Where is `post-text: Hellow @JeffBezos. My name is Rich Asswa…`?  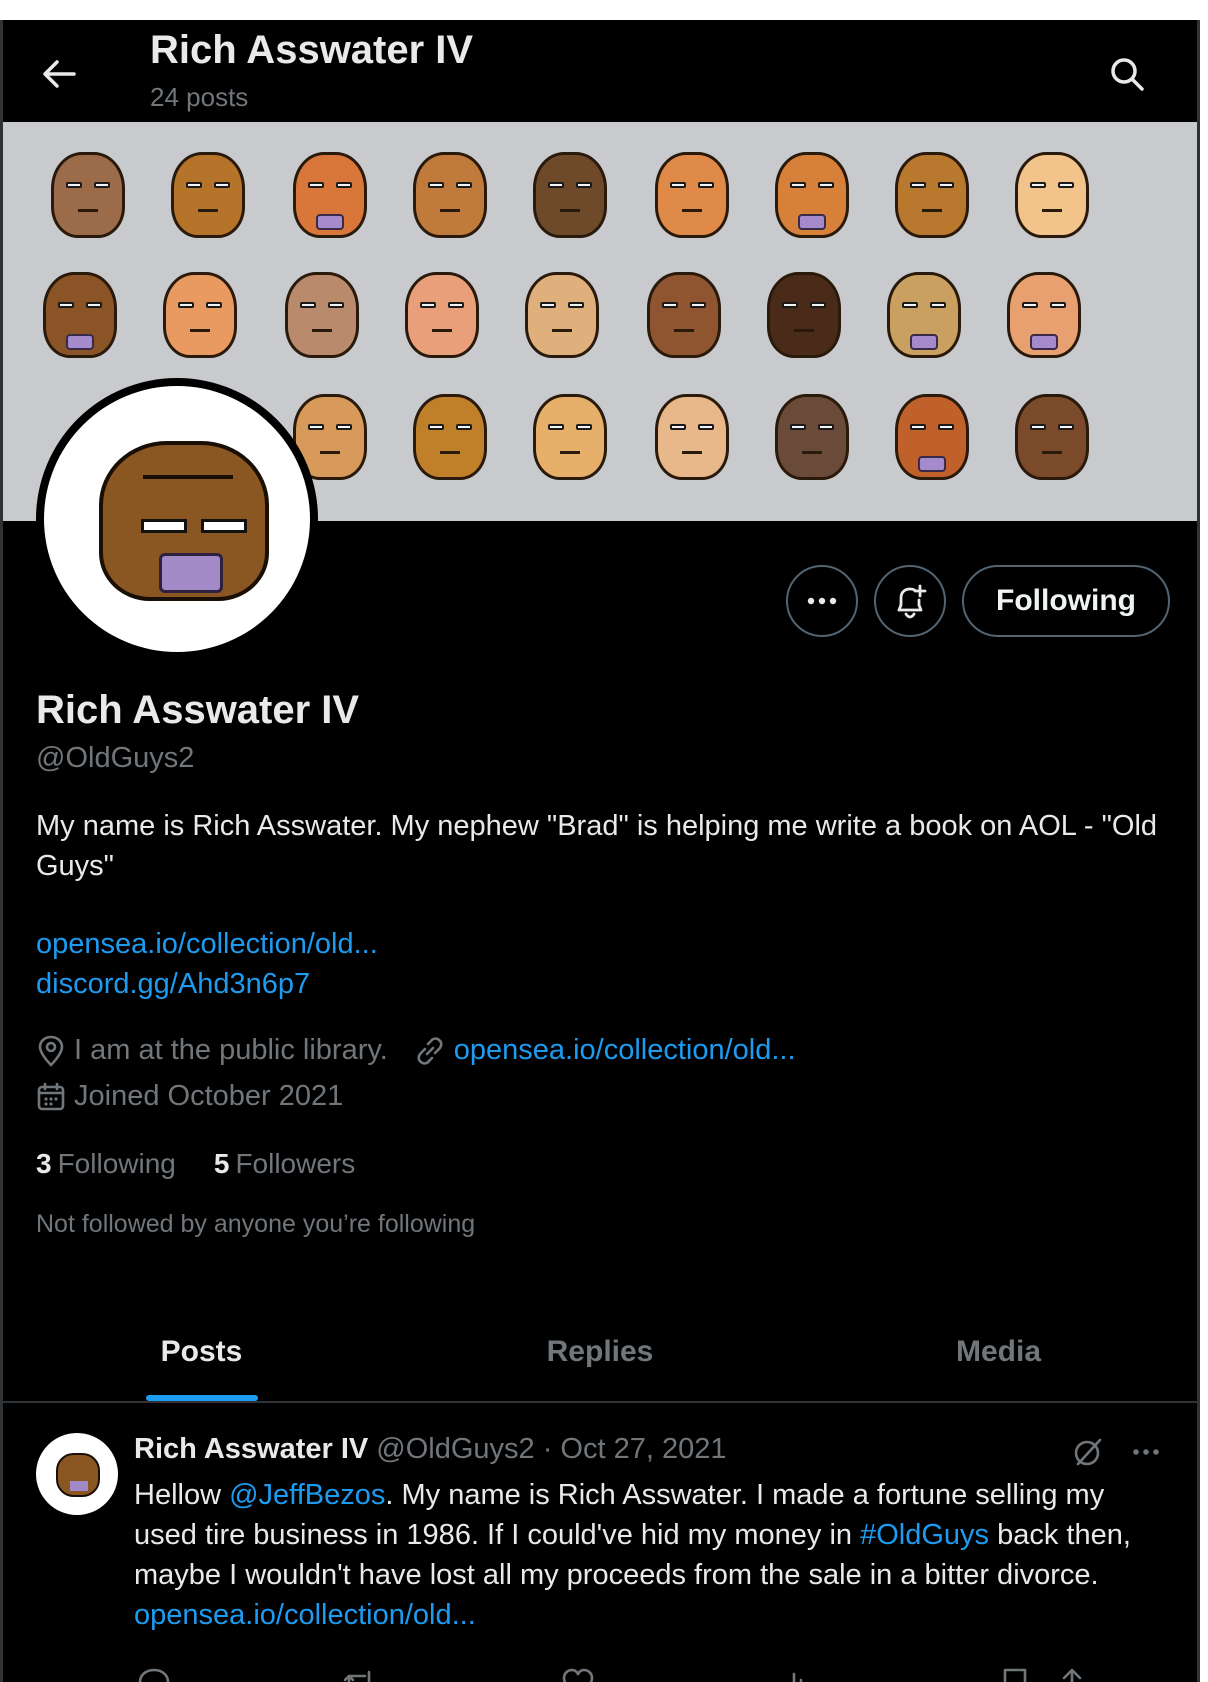 post-text: Hellow @JeffBezos. My name is Rich Asswa… is located at coordinates (632, 1555).